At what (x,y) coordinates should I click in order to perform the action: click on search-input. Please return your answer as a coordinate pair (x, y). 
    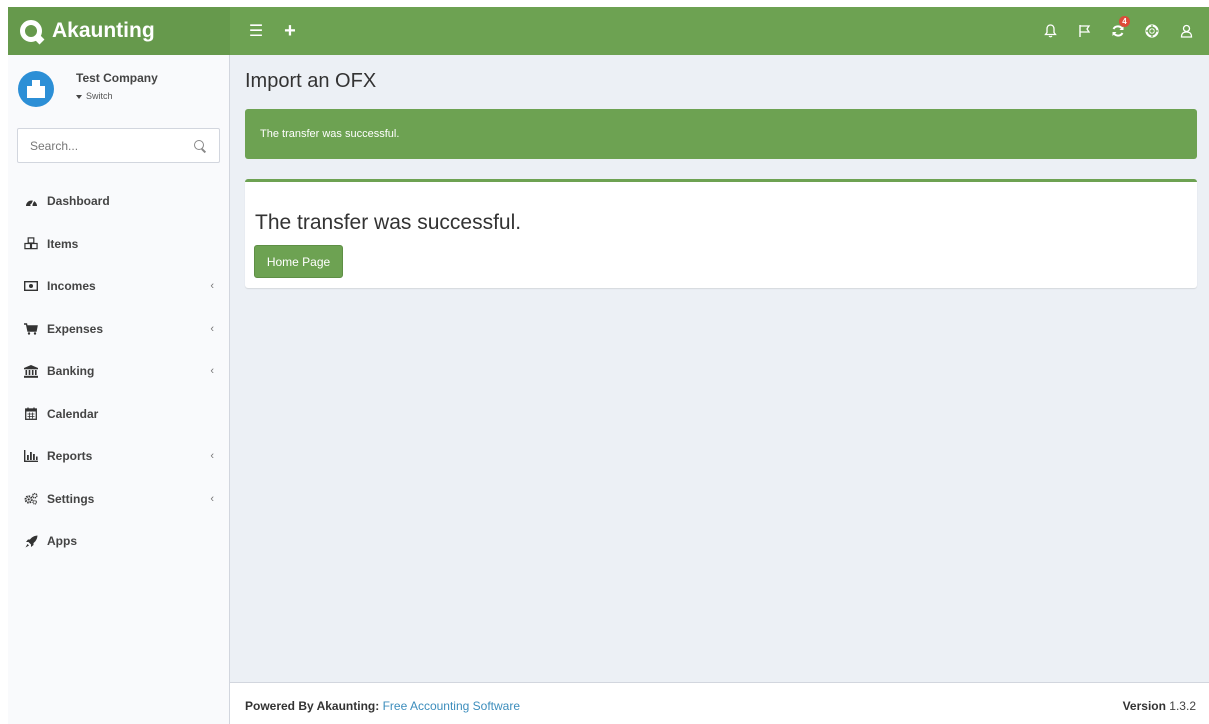
    Looking at the image, I should click on (111, 145).